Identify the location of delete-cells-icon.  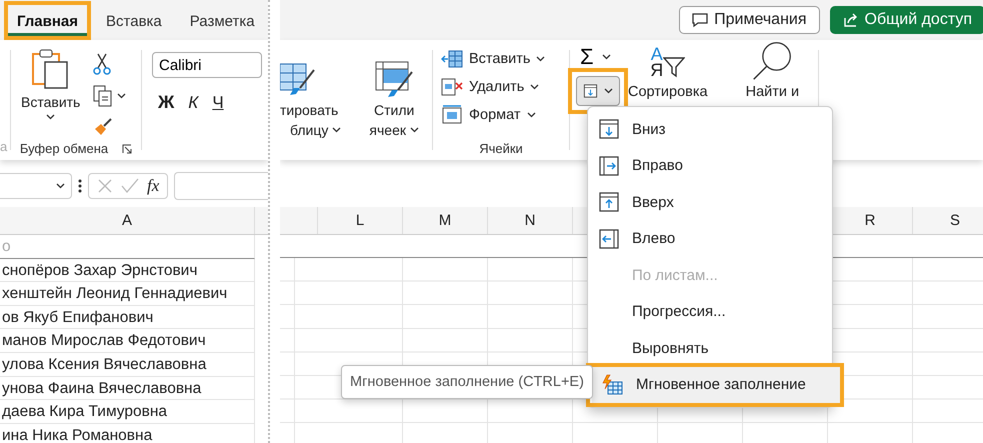
(452, 87).